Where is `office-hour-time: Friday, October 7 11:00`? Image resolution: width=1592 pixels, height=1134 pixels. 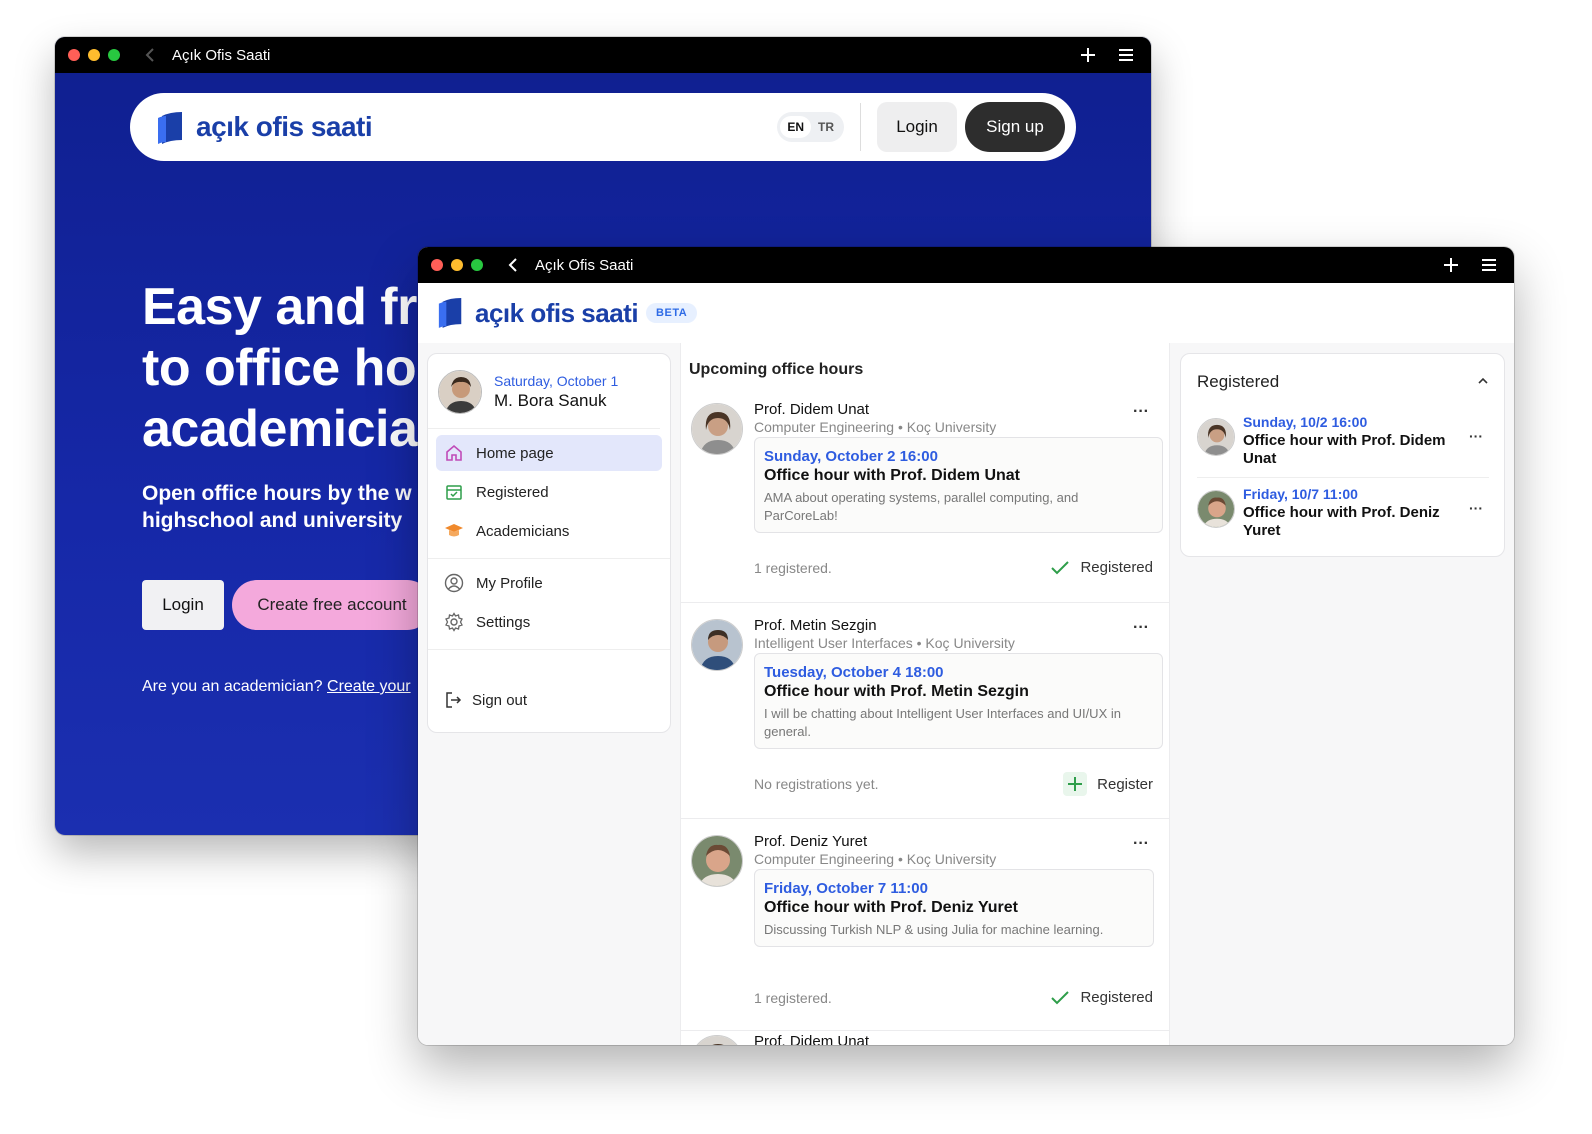 office-hour-time: Friday, October 7 11:00 is located at coordinates (846, 888).